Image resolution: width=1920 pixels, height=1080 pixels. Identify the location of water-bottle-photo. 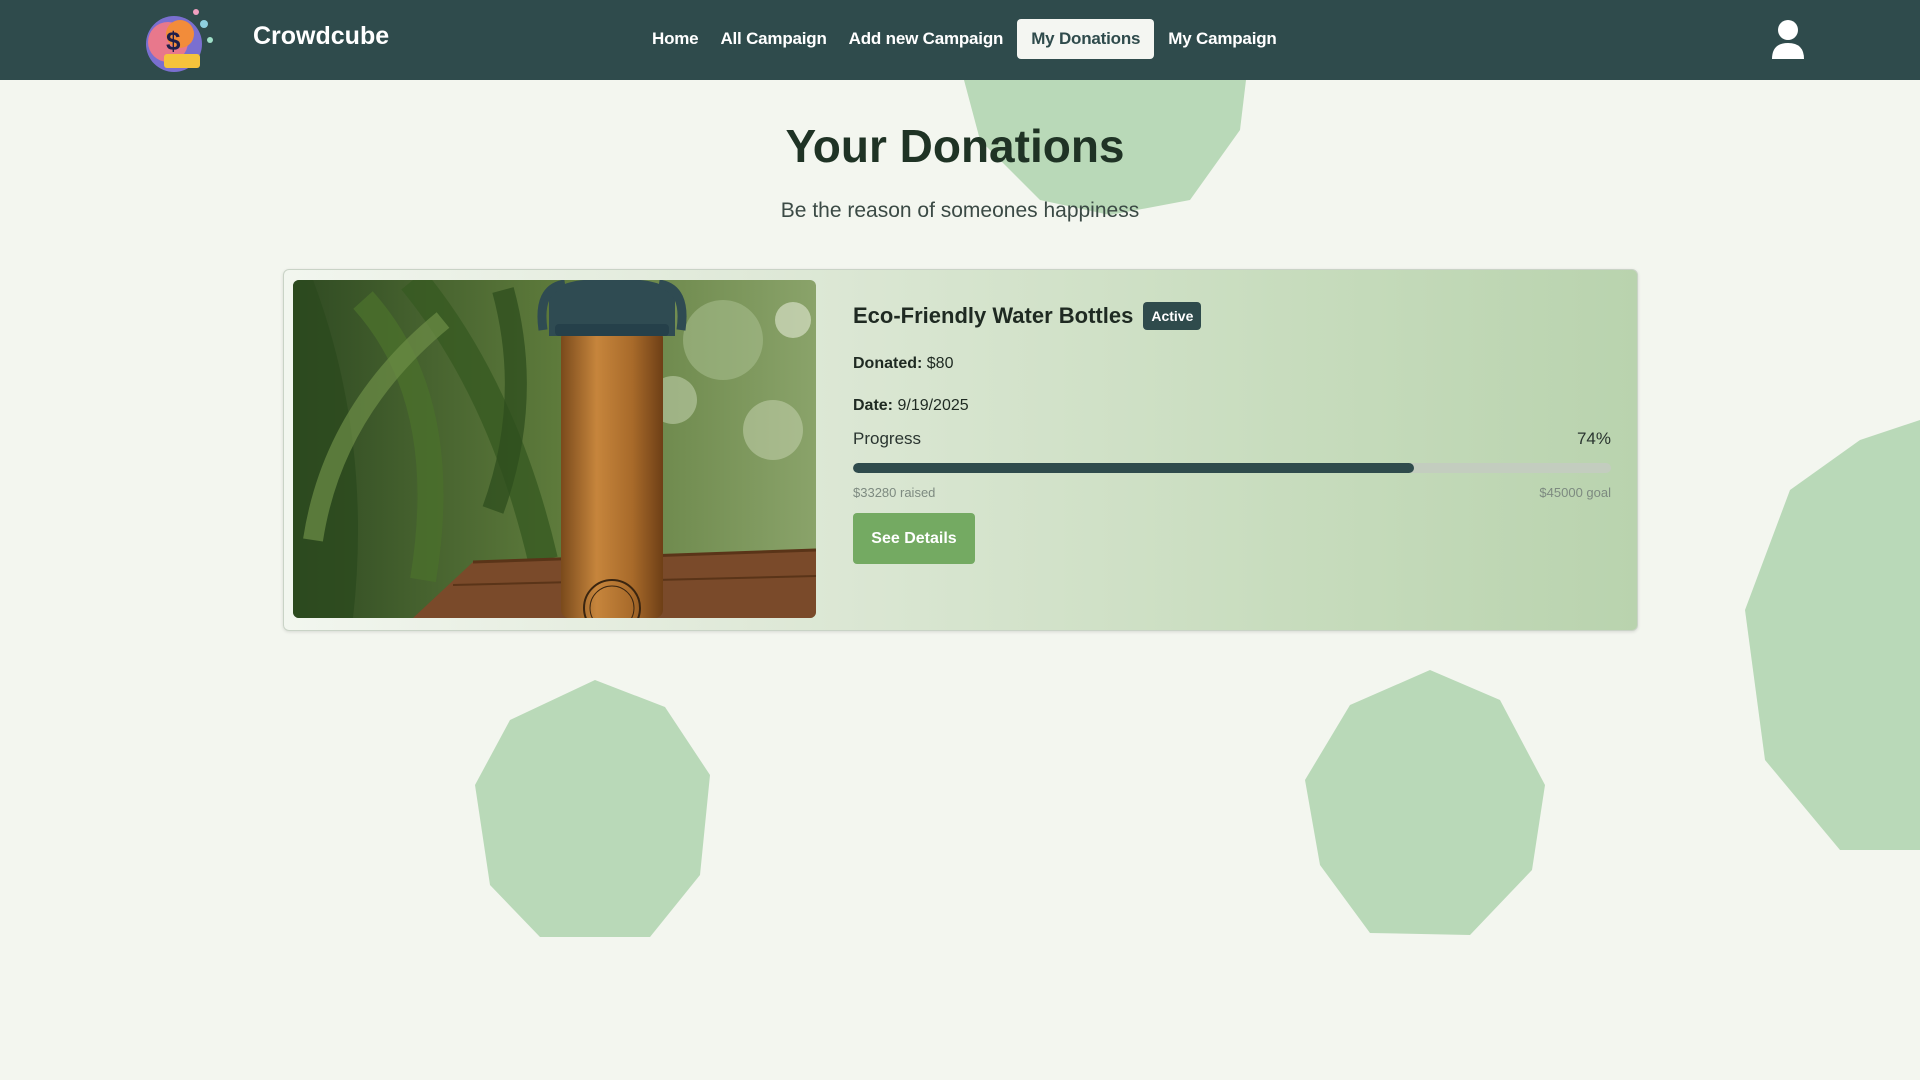
(554, 449).